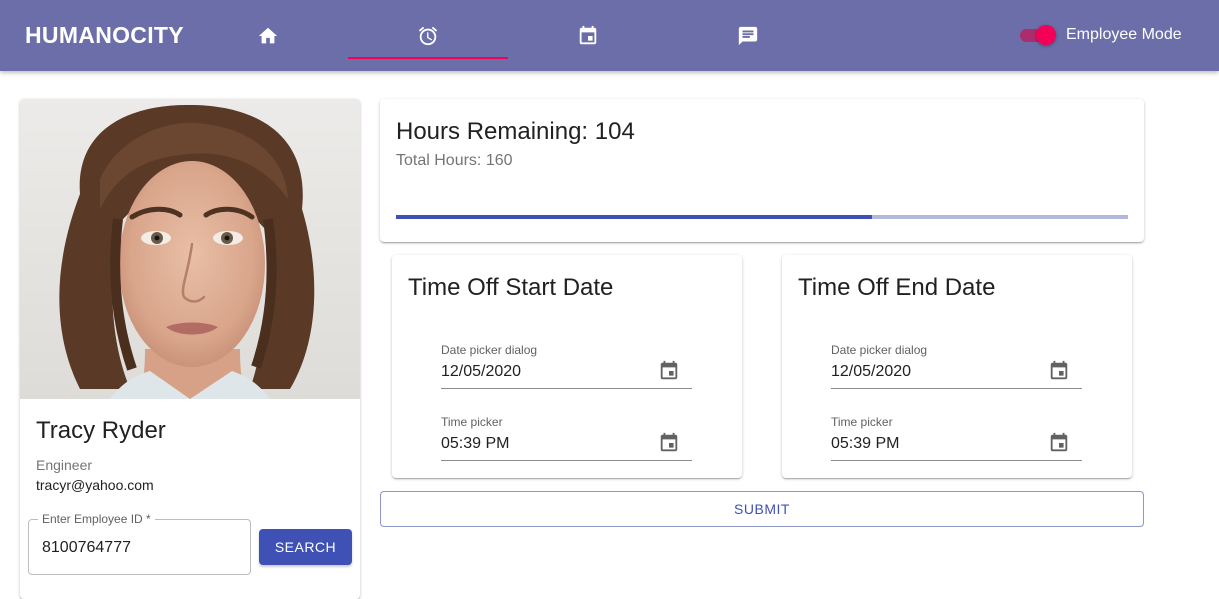  Describe the element at coordinates (95, 485) in the screenshot. I see `employee-email: tracyr@yahoo.com` at that location.